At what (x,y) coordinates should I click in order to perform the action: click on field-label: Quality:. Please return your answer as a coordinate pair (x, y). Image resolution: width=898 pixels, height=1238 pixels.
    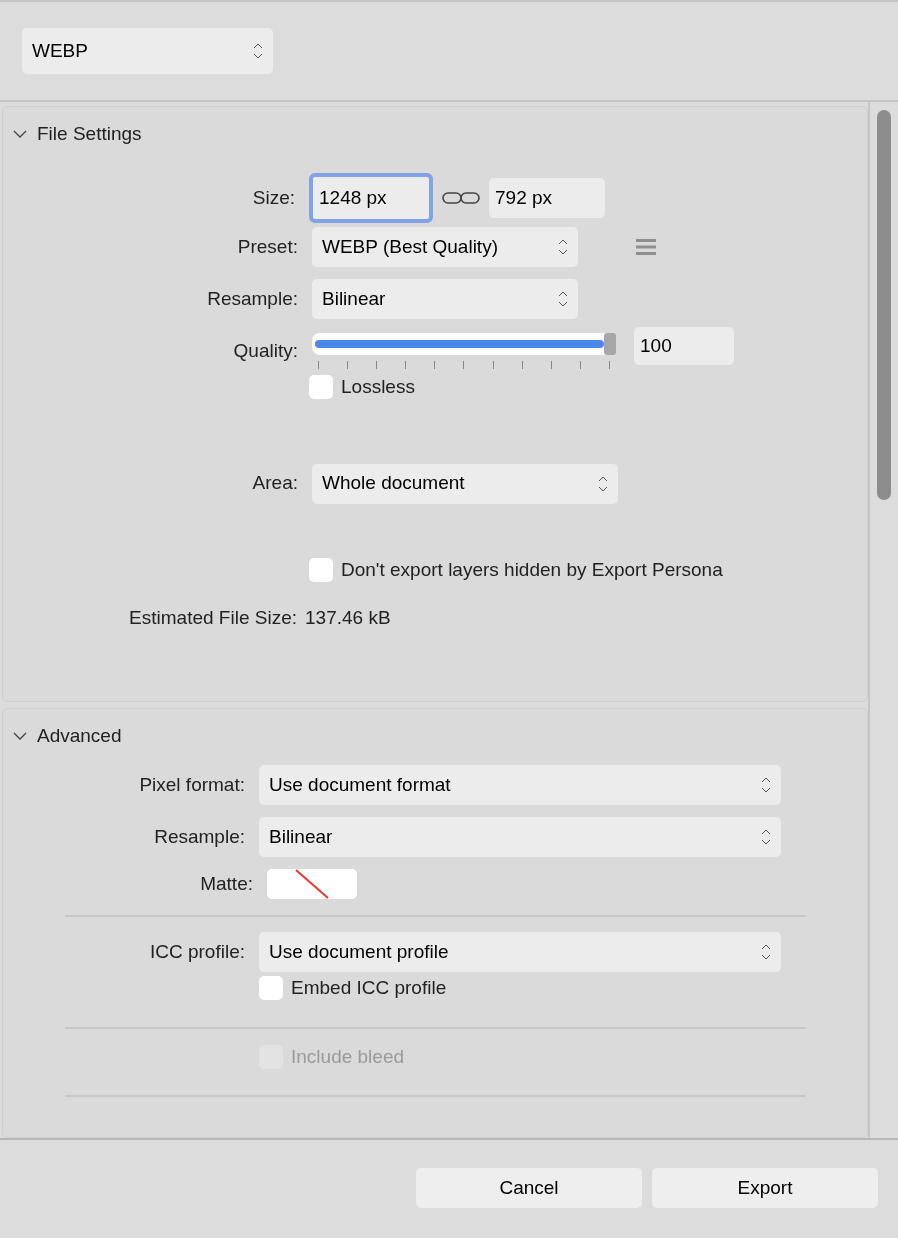
    Looking at the image, I should click on (265, 350).